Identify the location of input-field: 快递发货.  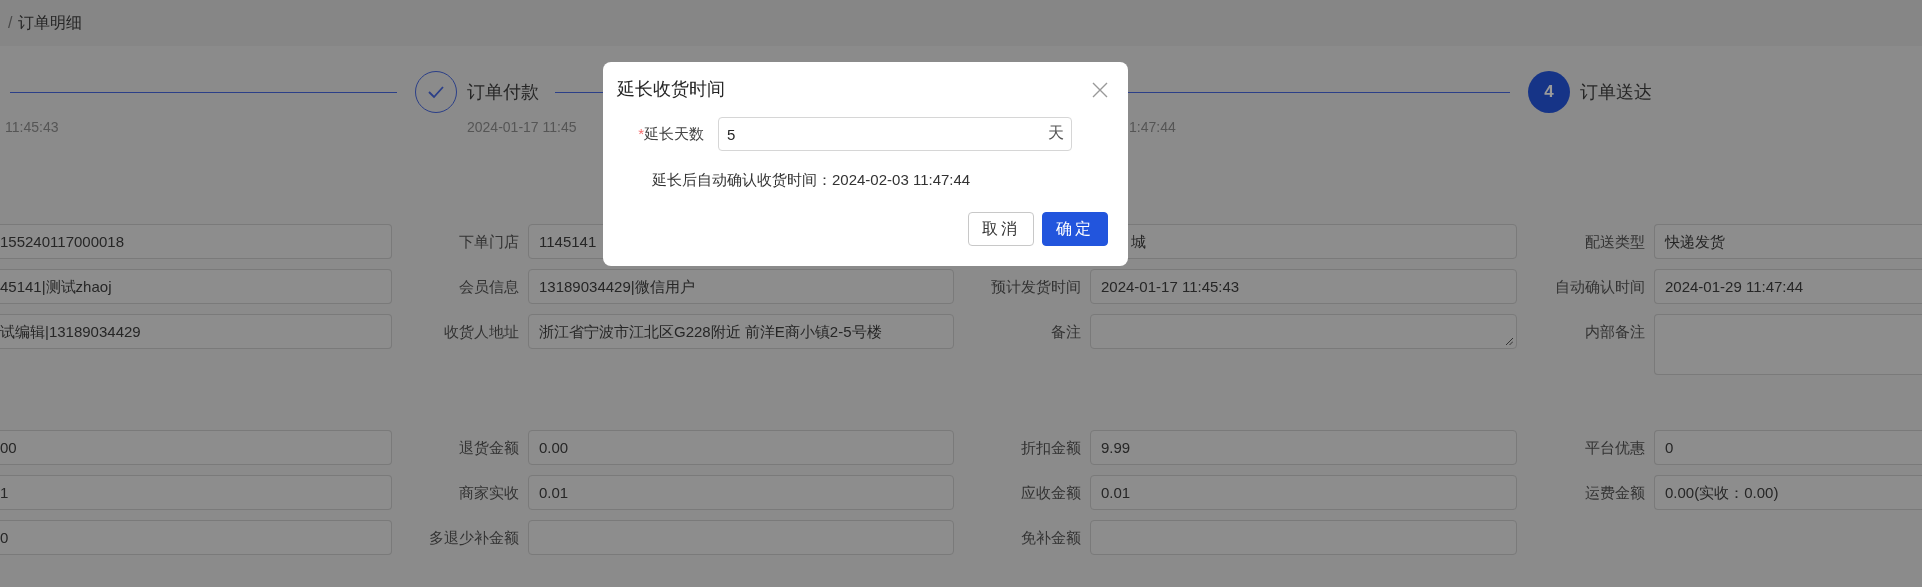
(1788, 241).